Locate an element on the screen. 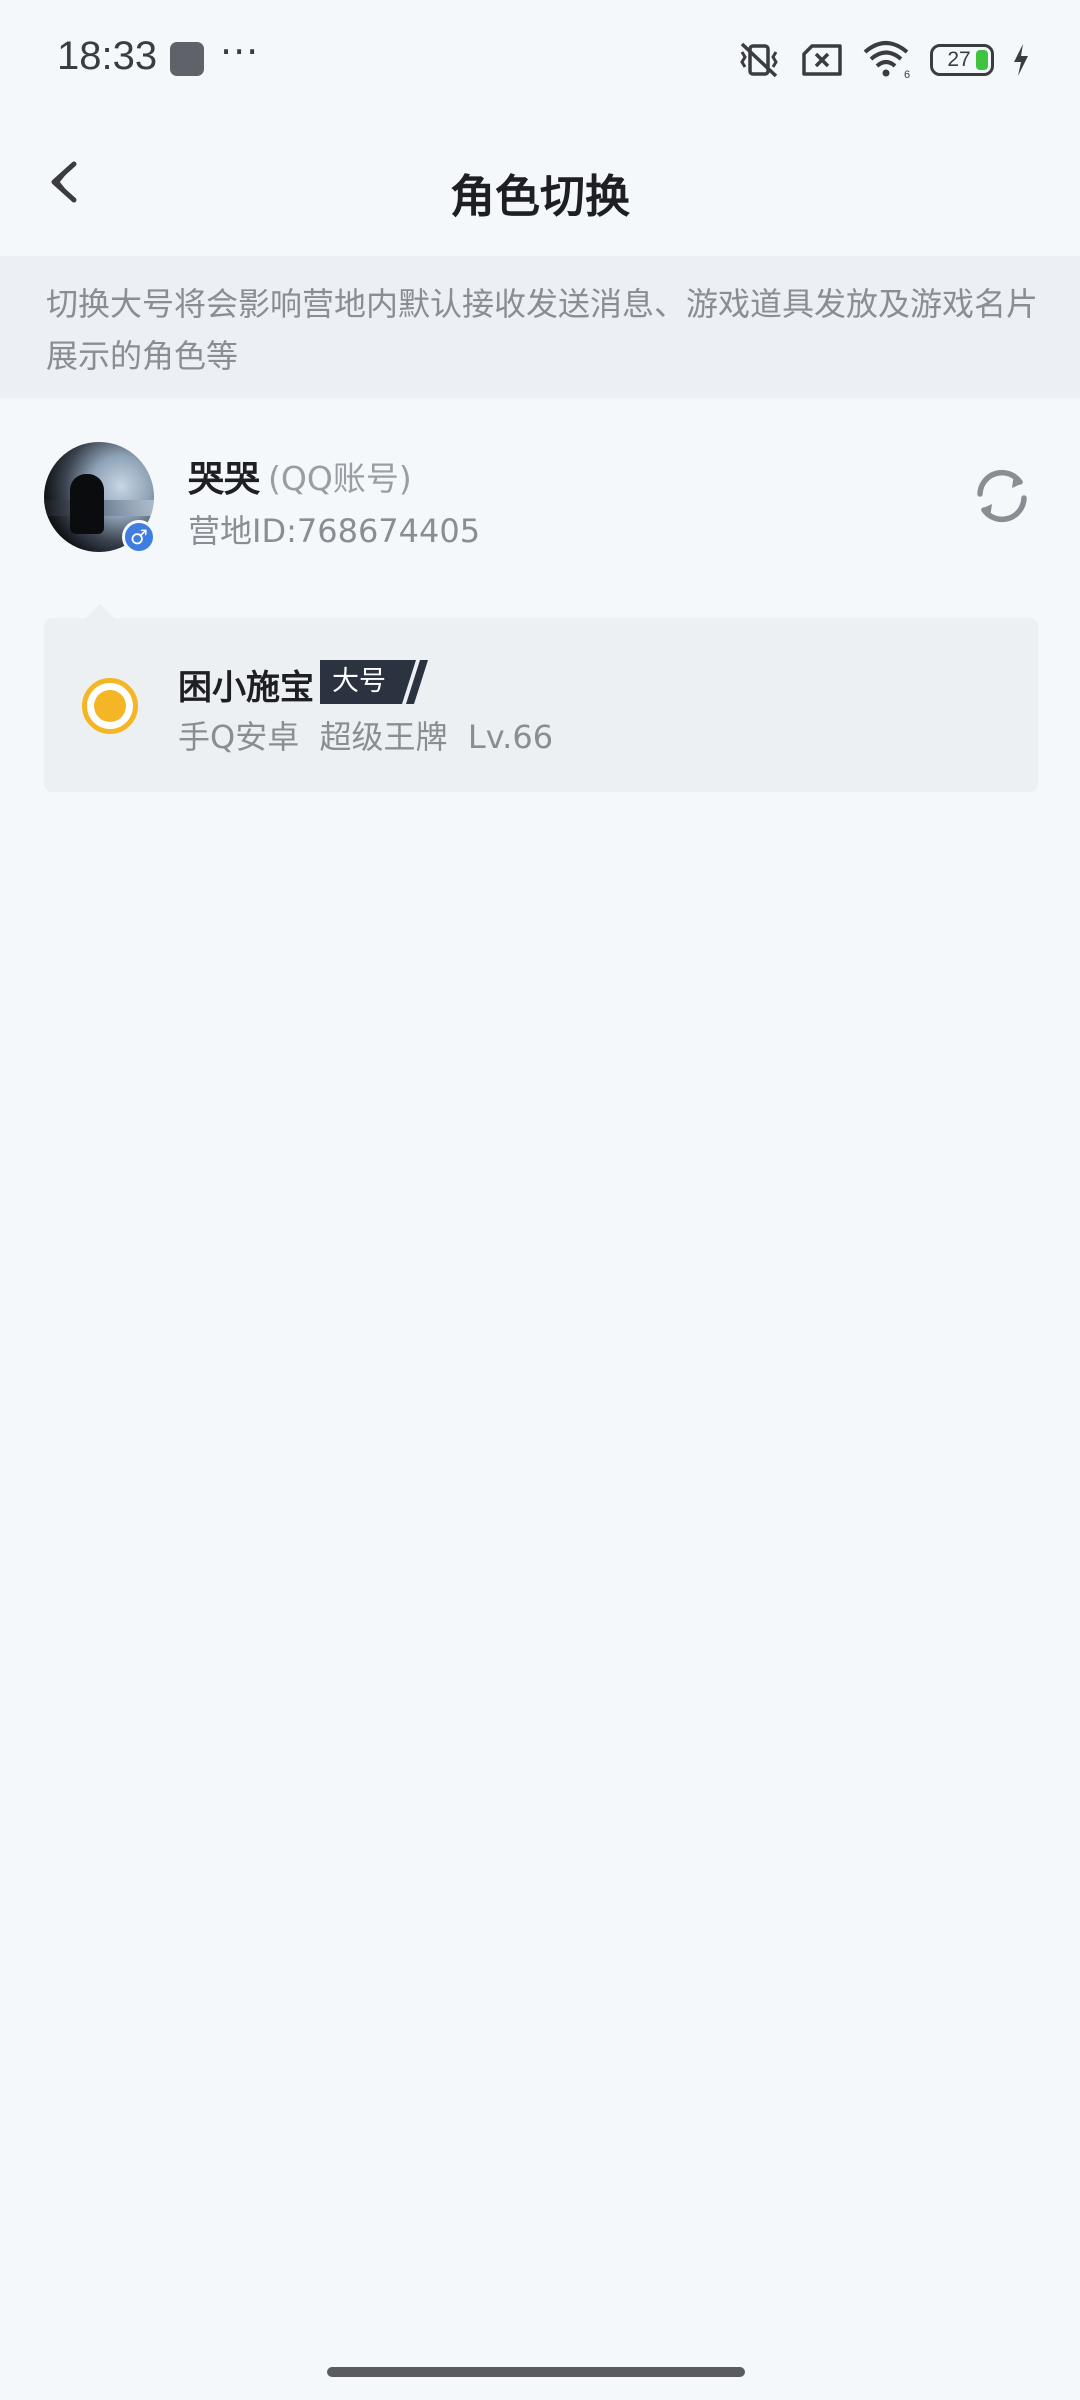  status-bar: 18:33 ··· 6 27 is located at coordinates (540, 60).